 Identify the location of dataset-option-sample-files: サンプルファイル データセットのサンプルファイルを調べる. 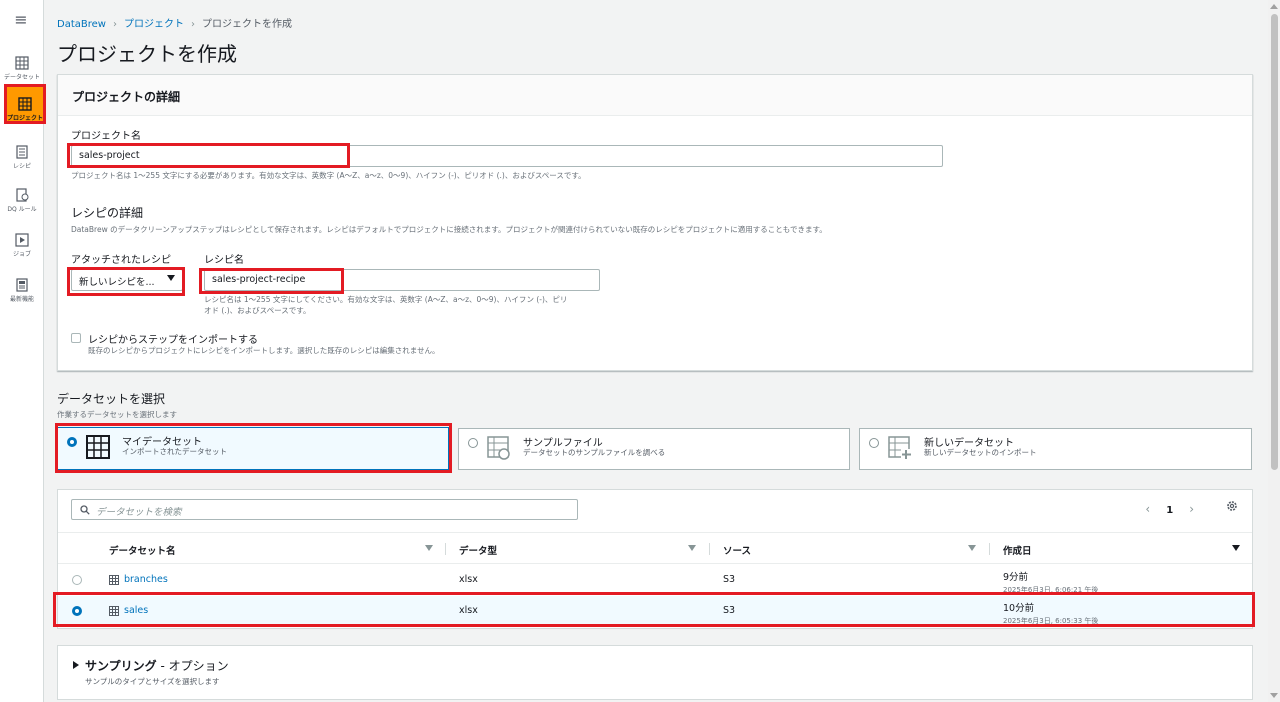
(654, 449).